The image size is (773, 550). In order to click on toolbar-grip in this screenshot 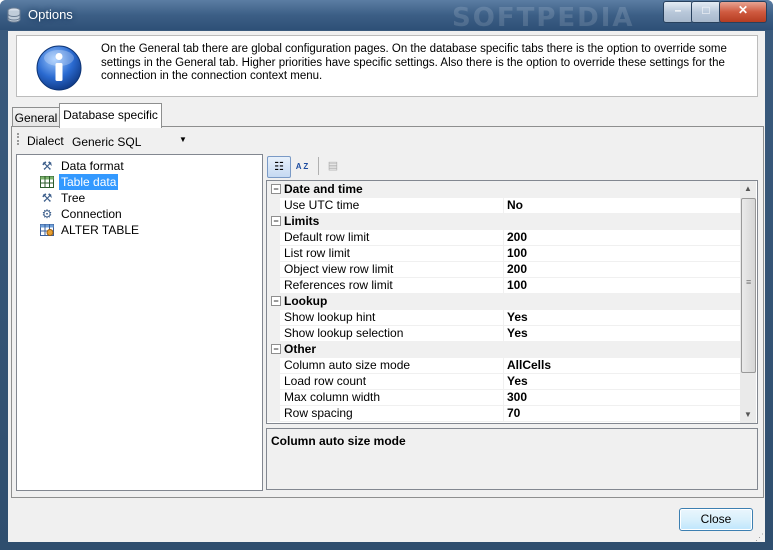, I will do `click(19, 139)`.